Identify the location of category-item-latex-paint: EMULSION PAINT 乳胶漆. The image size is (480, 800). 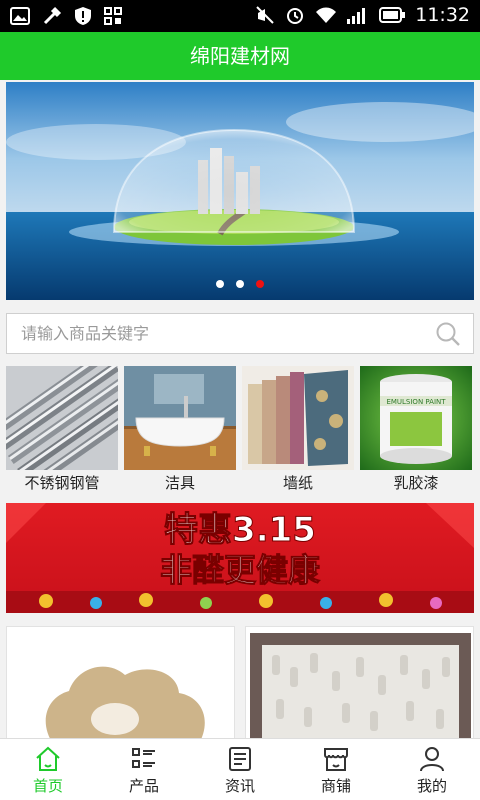
(416, 431).